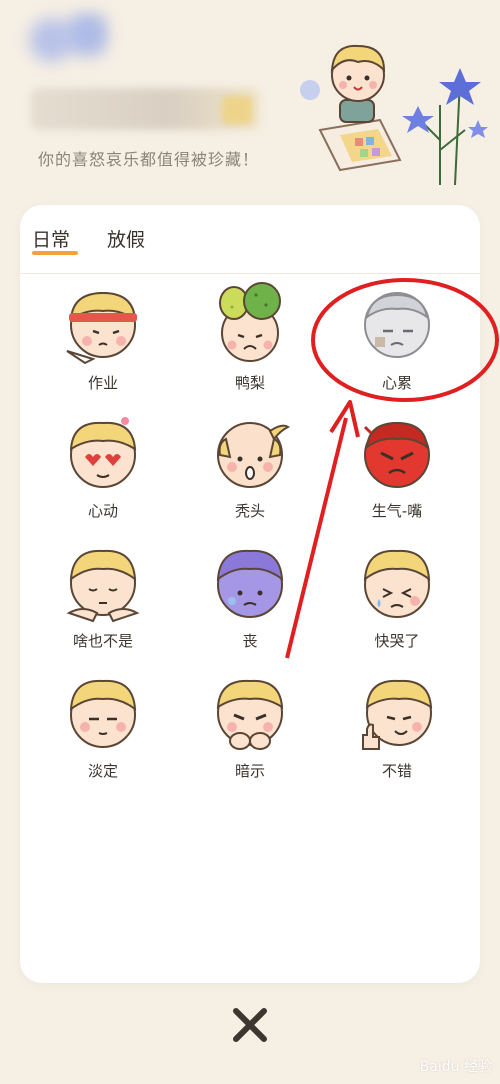 Image resolution: width=500 pixels, height=1084 pixels. I want to click on mood-label: 不错, so click(396, 771).